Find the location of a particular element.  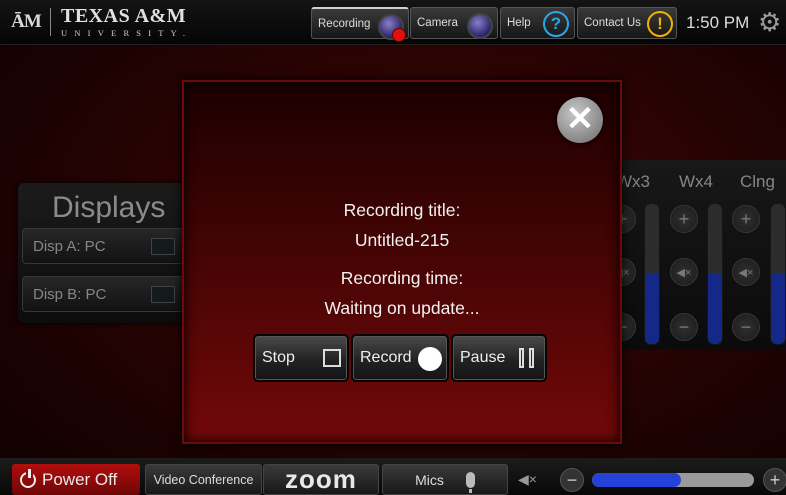

master-volume-slider is located at coordinates (673, 480).